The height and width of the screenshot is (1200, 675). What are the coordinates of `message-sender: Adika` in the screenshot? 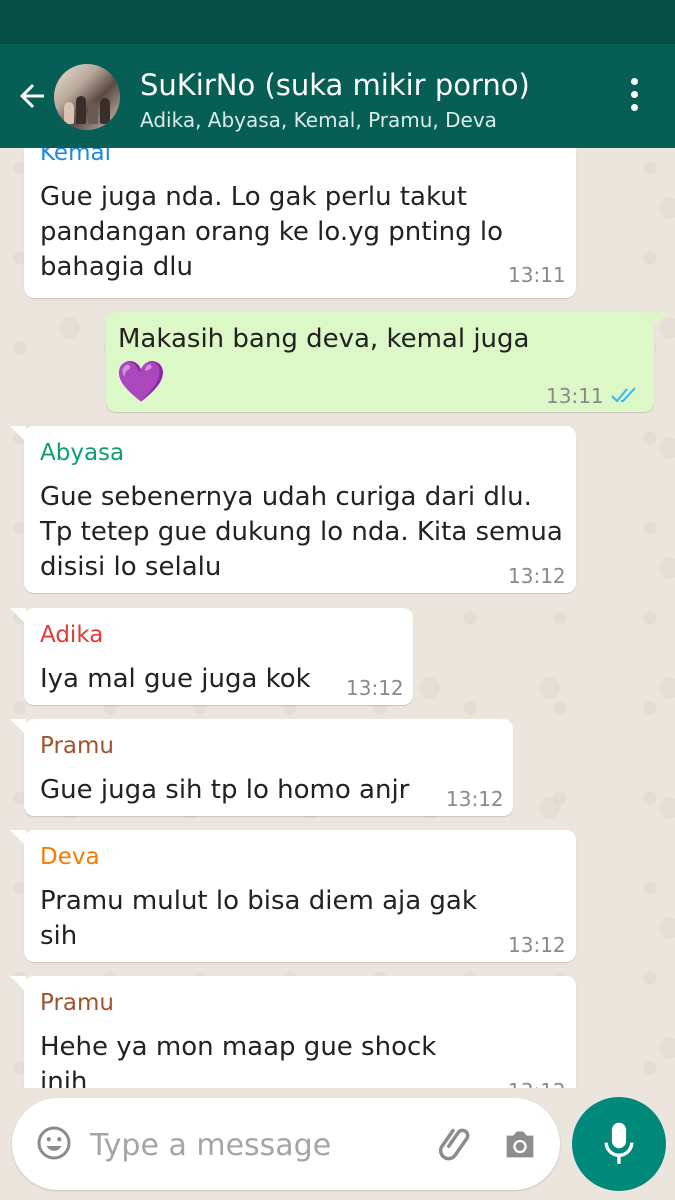 It's located at (72, 635).